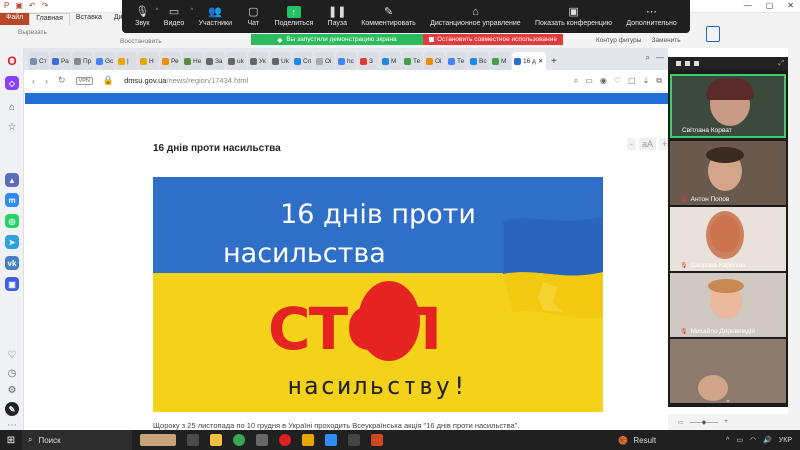 This screenshot has height=450, width=800. I want to click on chrome-icon, so click(239, 440).